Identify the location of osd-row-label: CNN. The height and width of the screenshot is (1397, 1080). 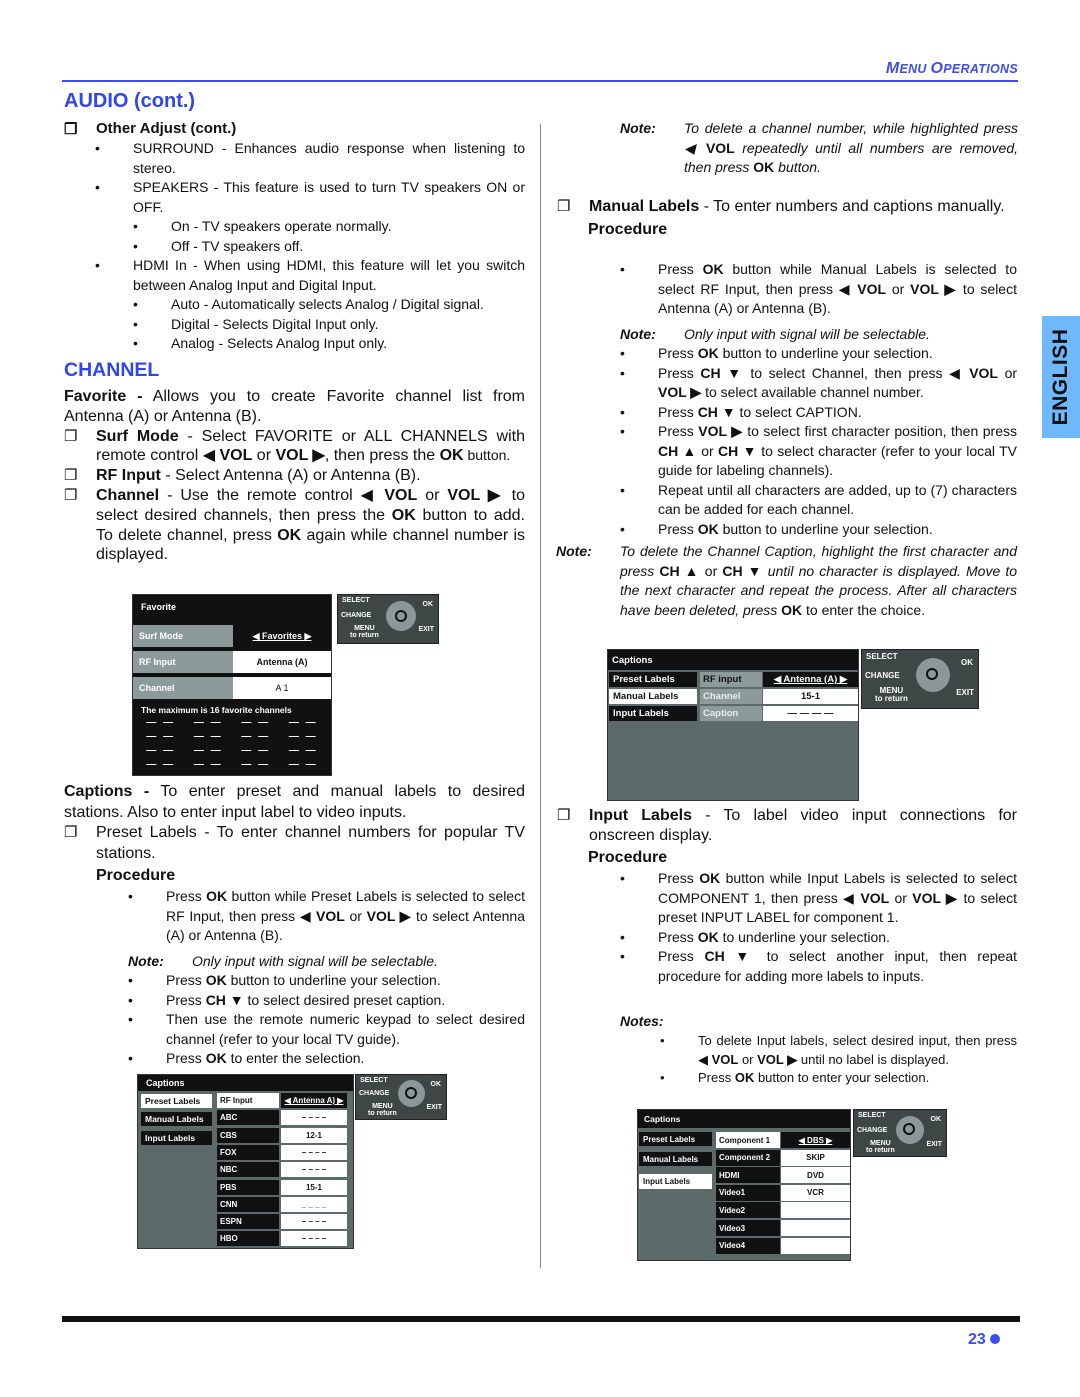
(248, 1204).